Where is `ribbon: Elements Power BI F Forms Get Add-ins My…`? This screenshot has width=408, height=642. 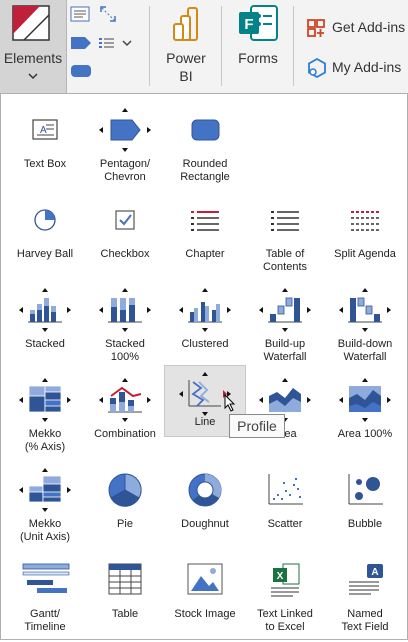 ribbon: Elements Power BI F Forms Get Add-ins My… is located at coordinates (204, 46).